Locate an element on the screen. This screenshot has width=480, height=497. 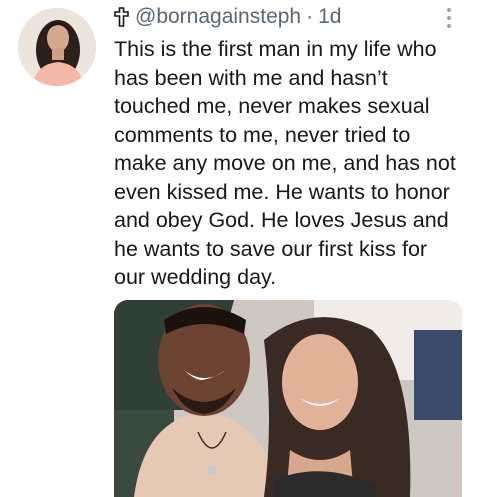
more-vertical-icon is located at coordinates (449, 18).